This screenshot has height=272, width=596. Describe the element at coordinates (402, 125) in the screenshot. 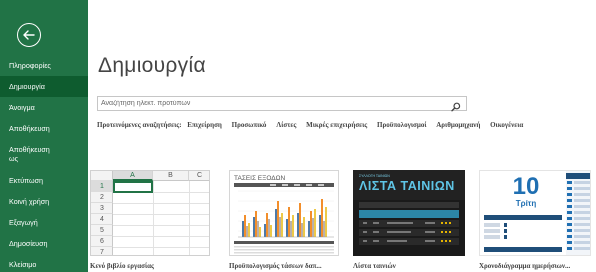

I see `suggested-link-budgets: Προϋπολογισμοί` at that location.